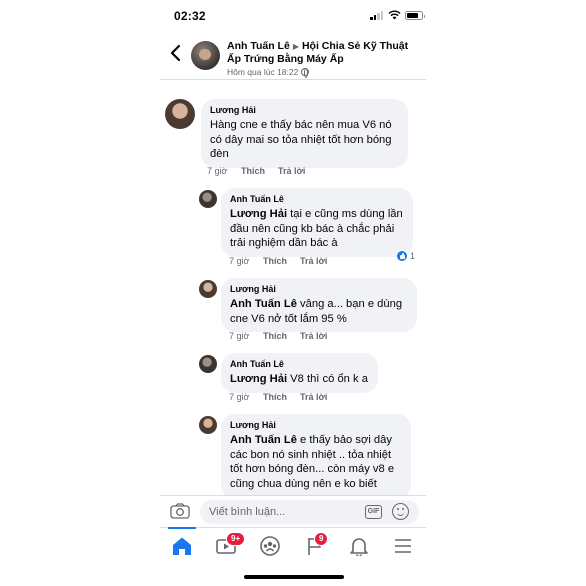 This screenshot has width=586, height=586. What do you see at coordinates (293, 17) in the screenshot?
I see `status-bar: 02:32` at bounding box center [293, 17].